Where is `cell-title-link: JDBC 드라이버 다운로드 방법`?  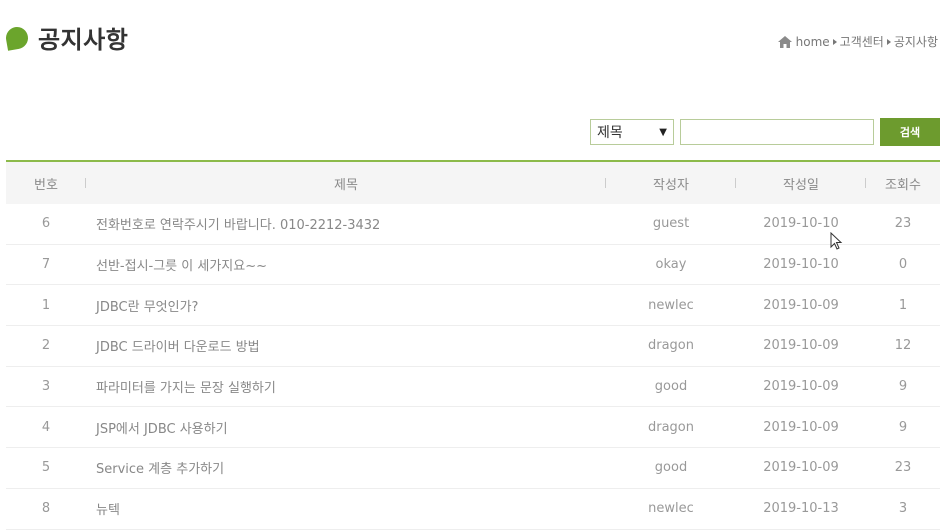 cell-title-link: JDBC 드라이버 다운로드 방법 is located at coordinates (346, 345).